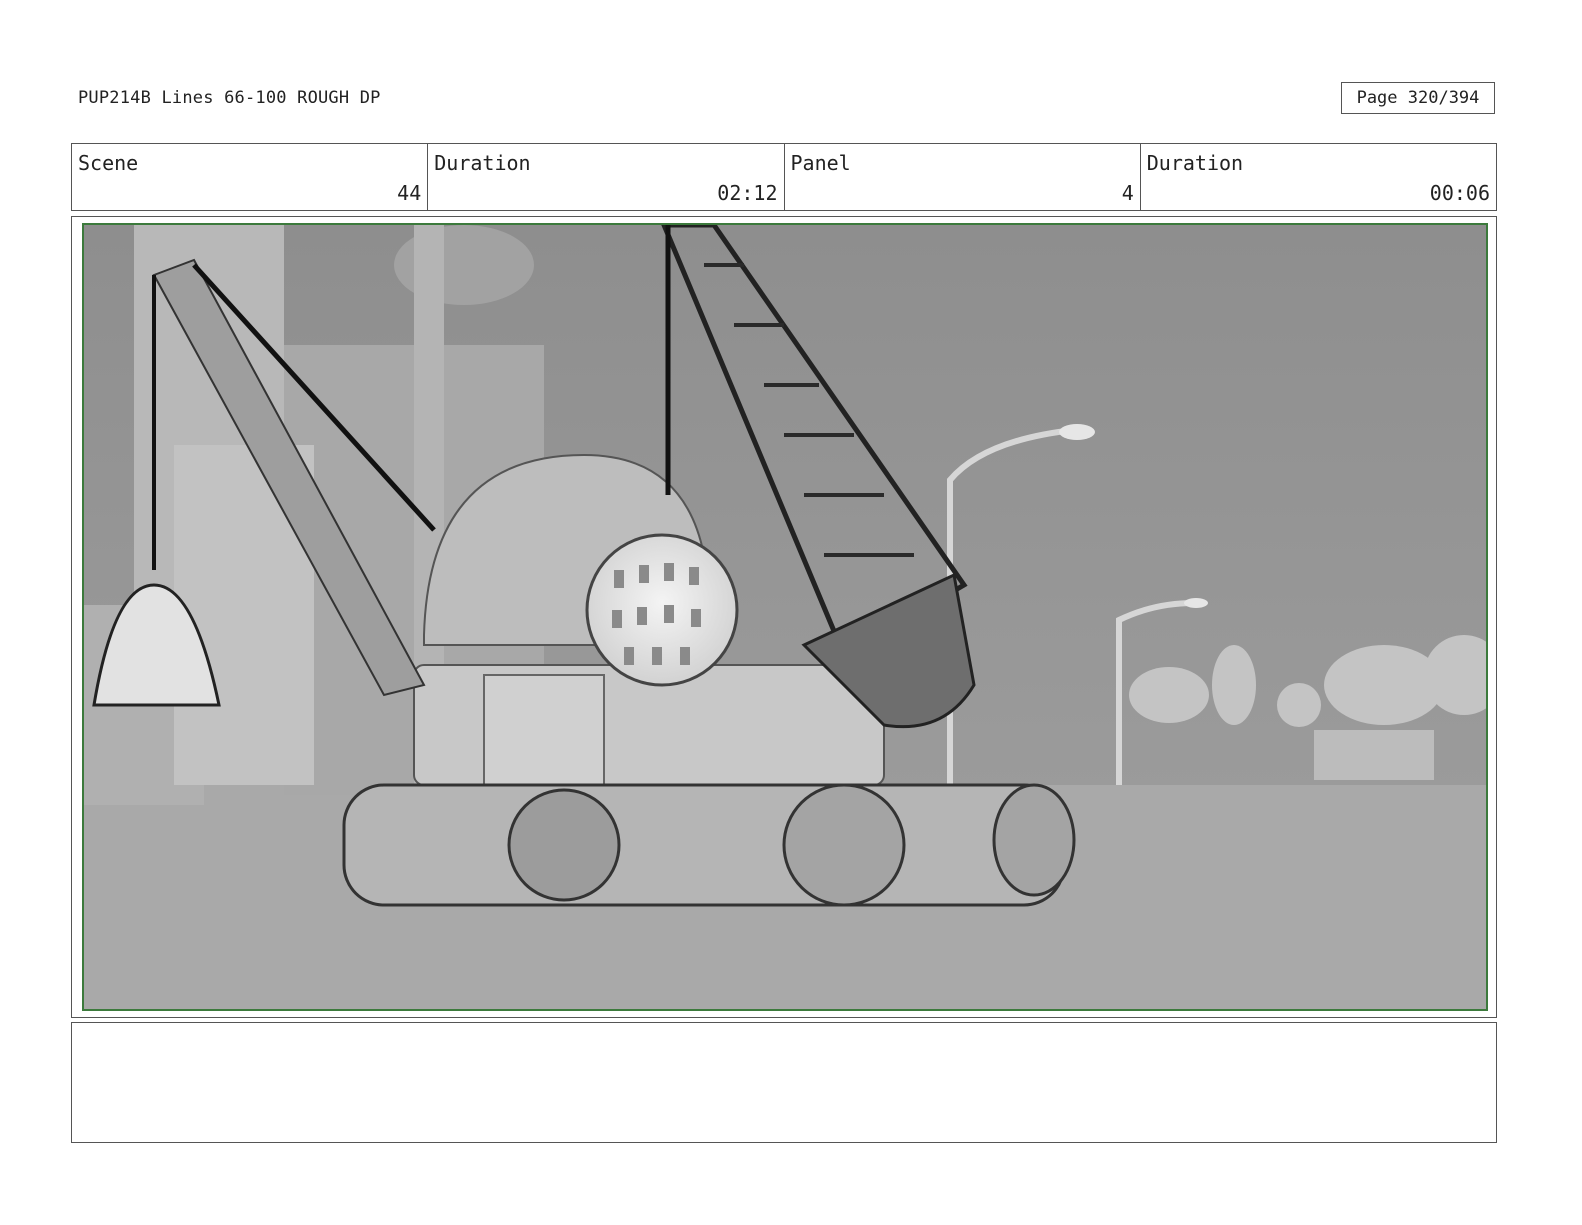 The image size is (1582, 1225). I want to click on panel-cell: Panel 4, so click(963, 177).